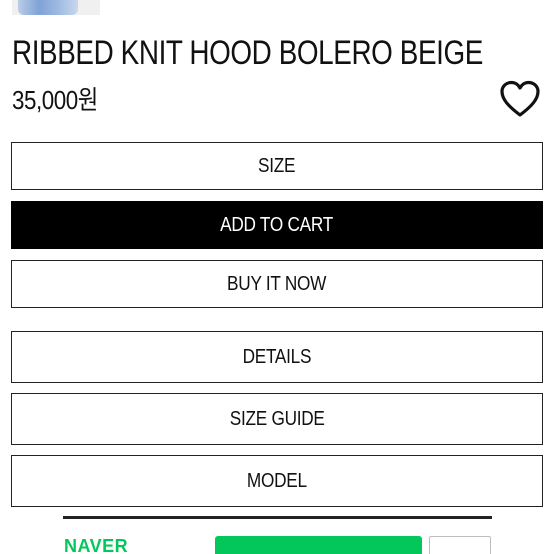 The width and height of the screenshot is (554, 554). I want to click on wishlist-button, so click(520, 99).